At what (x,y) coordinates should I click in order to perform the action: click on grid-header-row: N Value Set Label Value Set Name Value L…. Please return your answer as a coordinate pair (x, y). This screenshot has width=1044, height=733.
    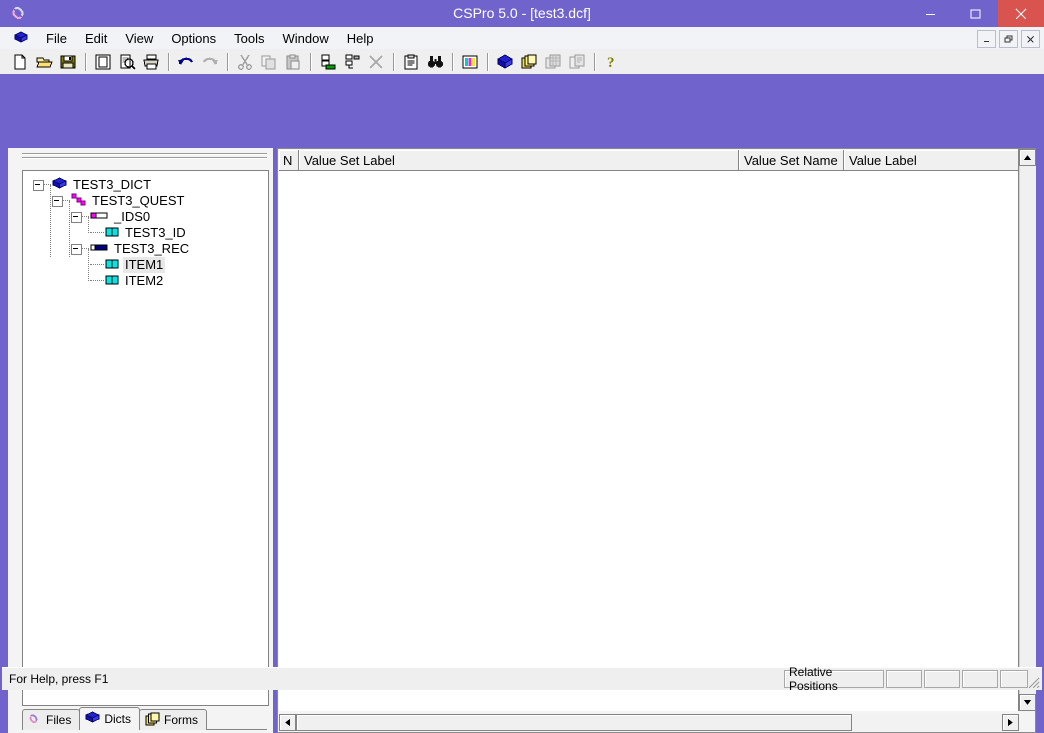
    Looking at the image, I should click on (661, 160).